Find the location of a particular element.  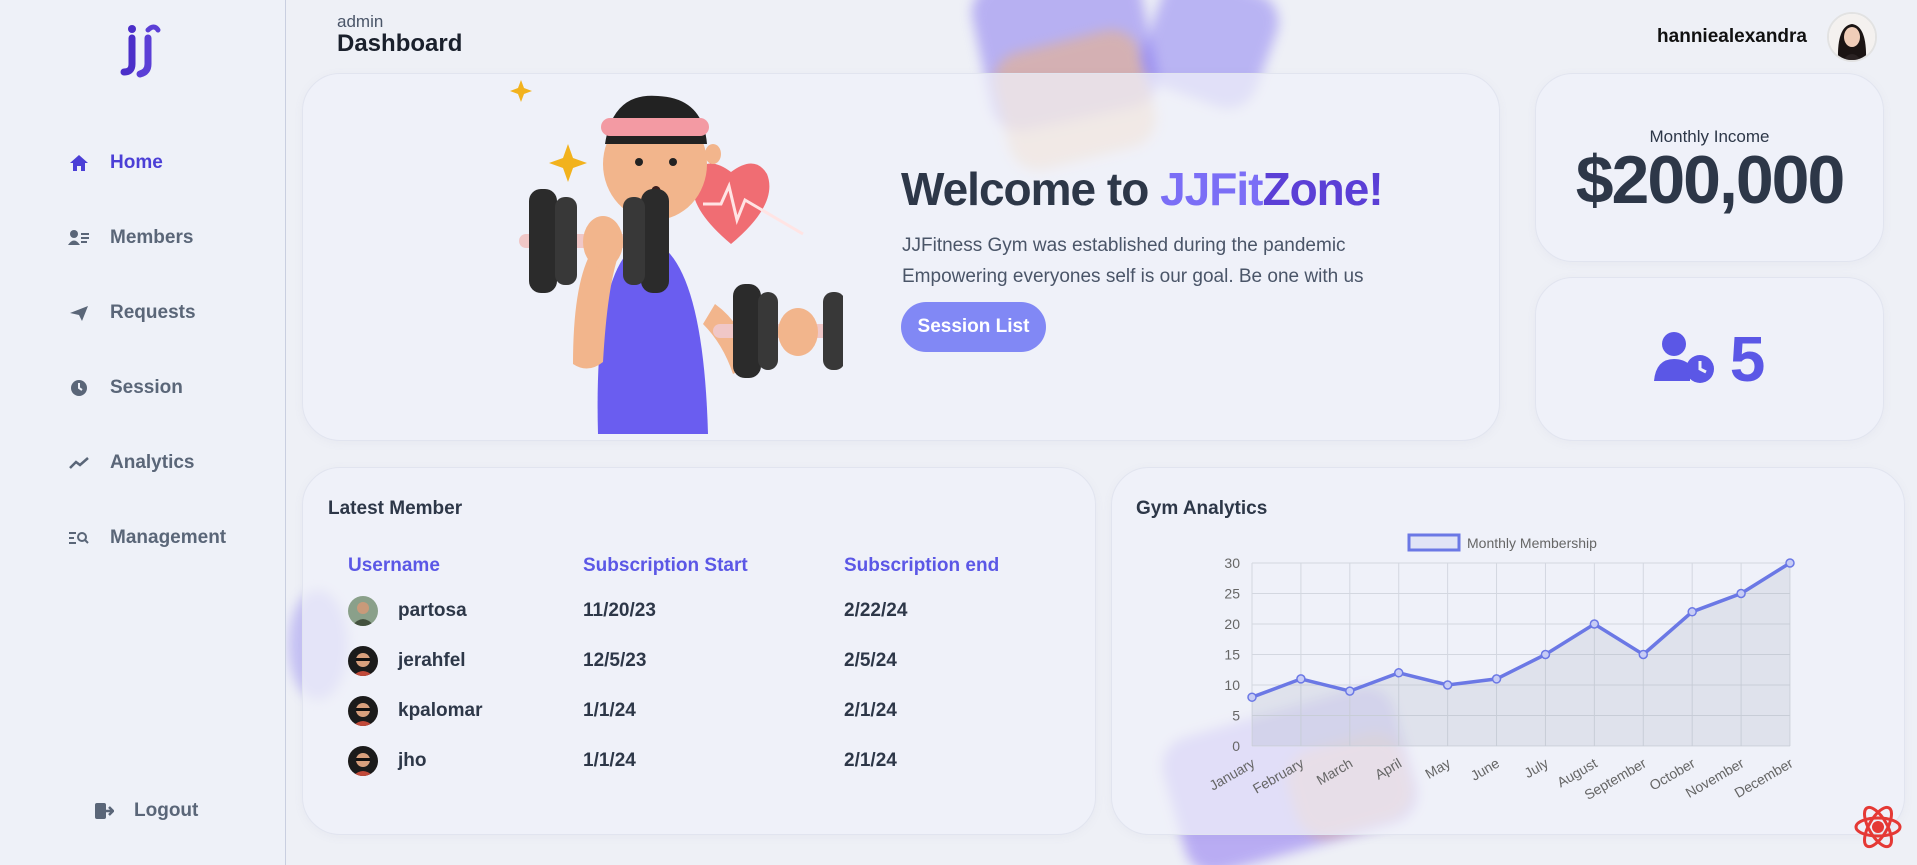

session-count: 5 is located at coordinates (1747, 359).